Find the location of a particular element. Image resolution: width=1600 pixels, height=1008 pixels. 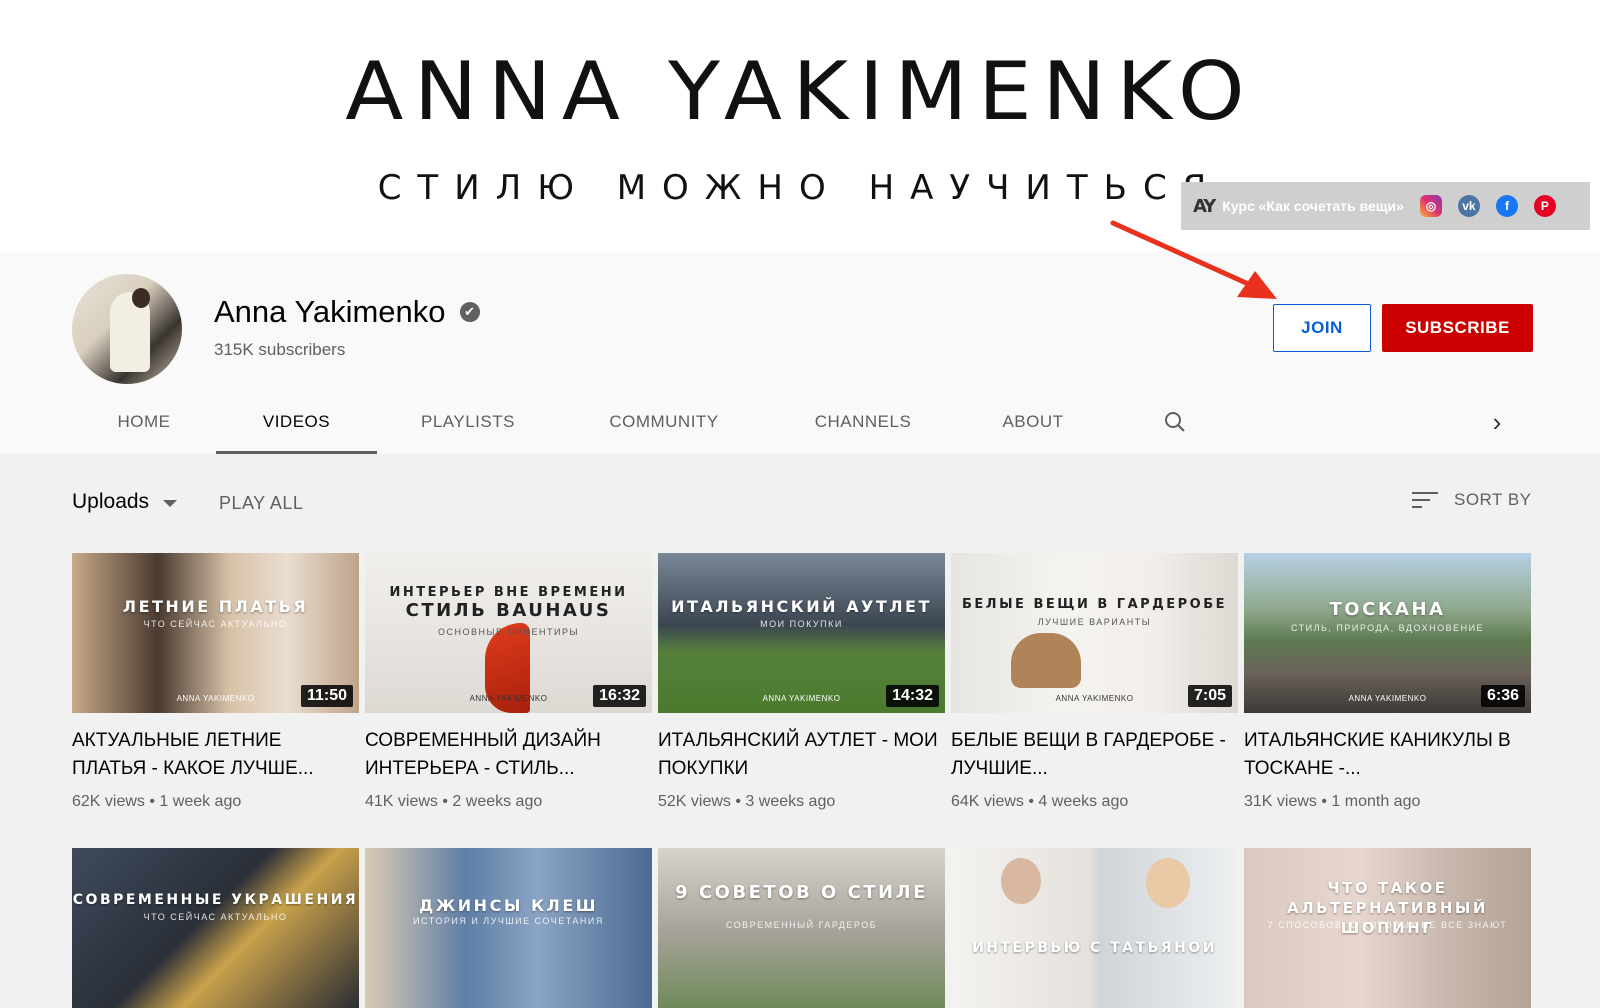

banner-title: ANNA YAKIMENKO is located at coordinates (799, 91).